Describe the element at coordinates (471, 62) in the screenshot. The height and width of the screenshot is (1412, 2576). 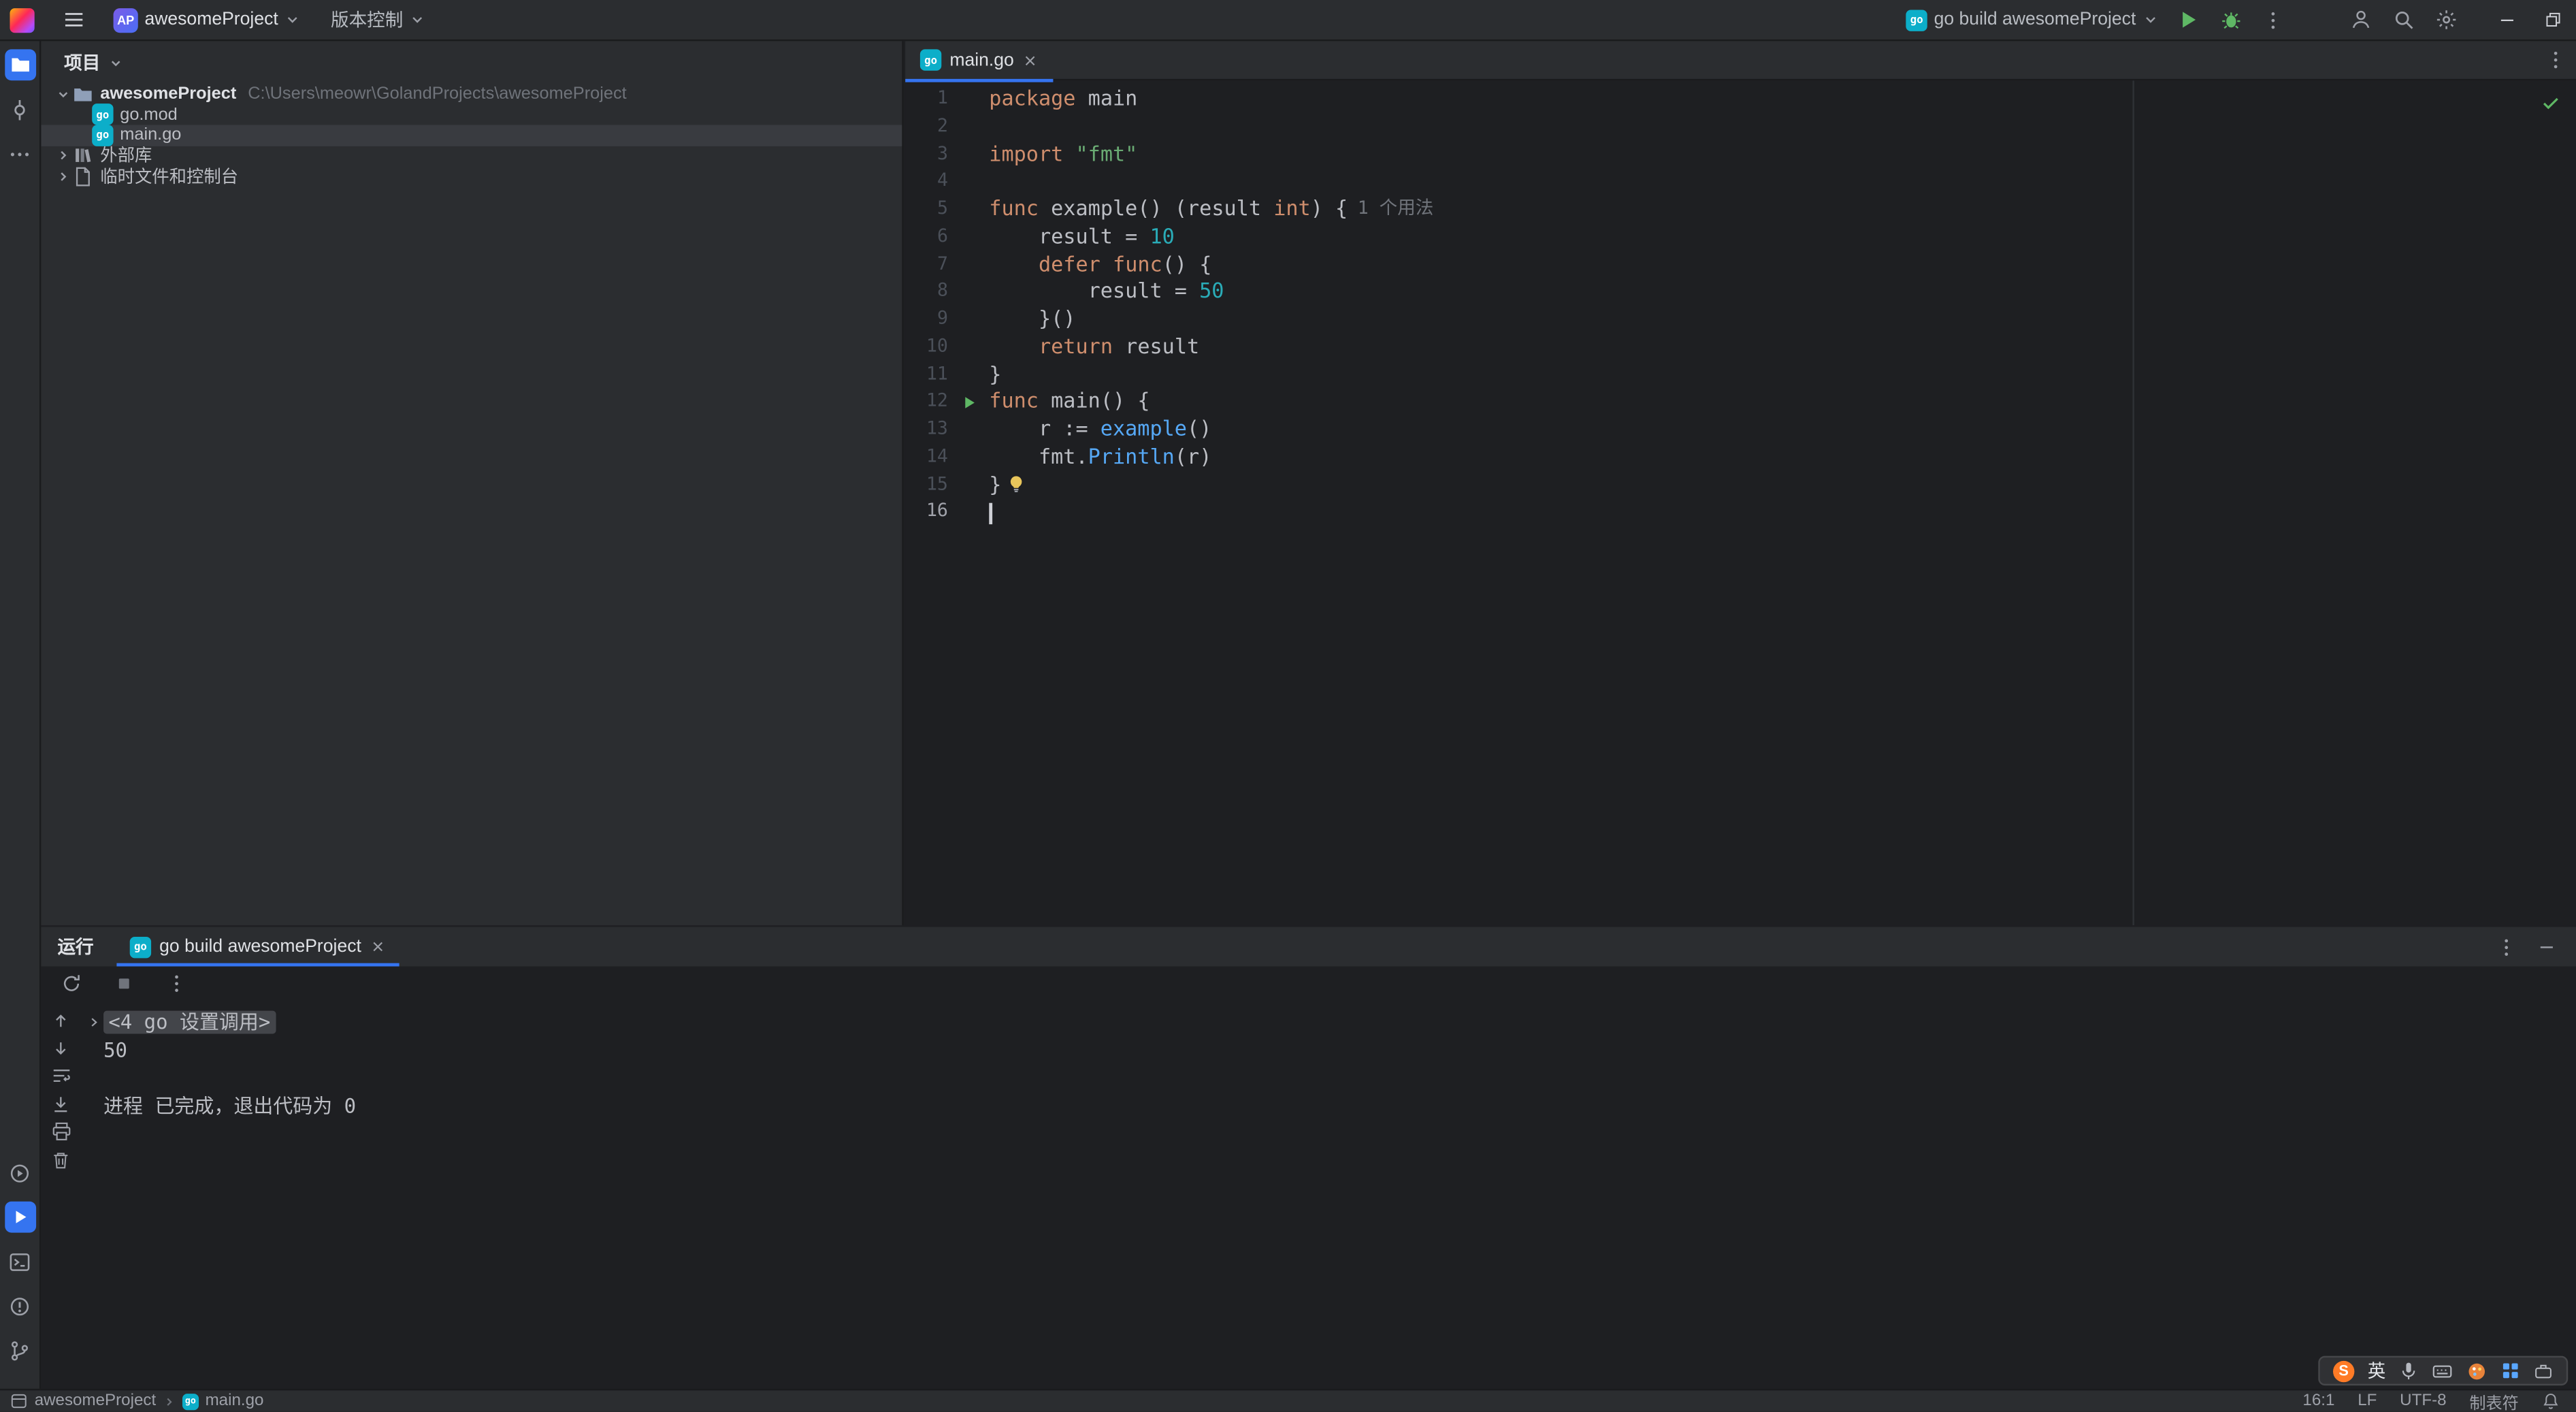
I see `project-panel-header: 项目` at that location.